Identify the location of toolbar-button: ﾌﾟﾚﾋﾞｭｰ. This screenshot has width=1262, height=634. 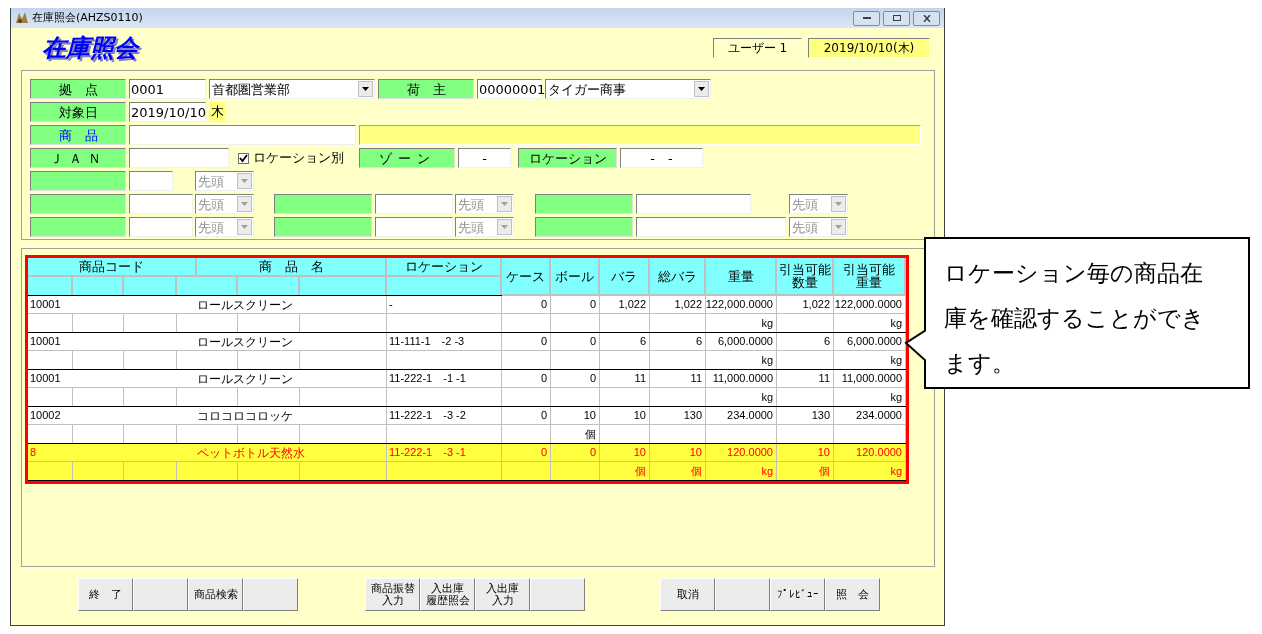
(797, 594).